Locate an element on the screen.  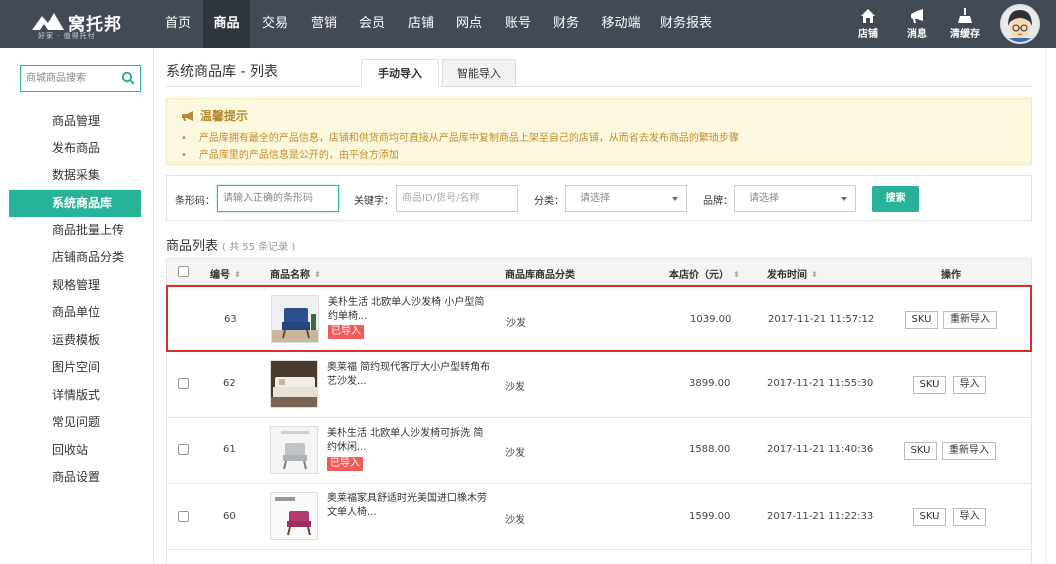
keyword-input: 商品ID/货号/名称 is located at coordinates (457, 198).